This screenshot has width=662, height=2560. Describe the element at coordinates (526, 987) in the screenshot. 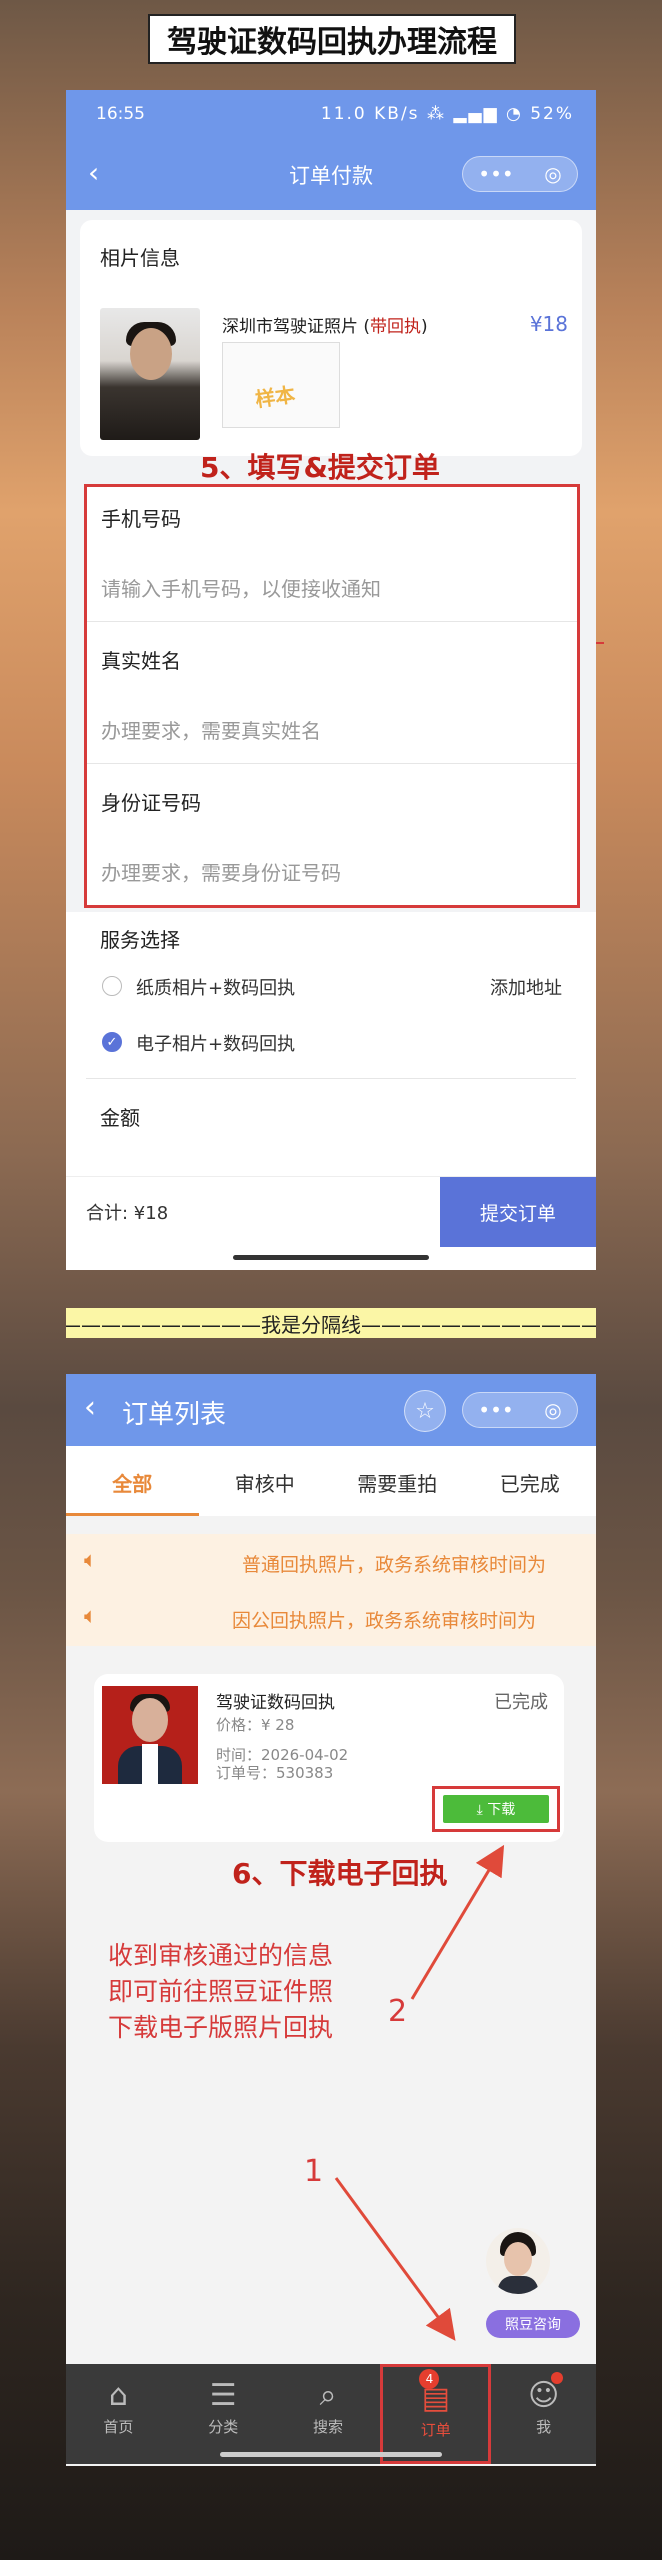

I see `add-address-link: 添加地址` at that location.